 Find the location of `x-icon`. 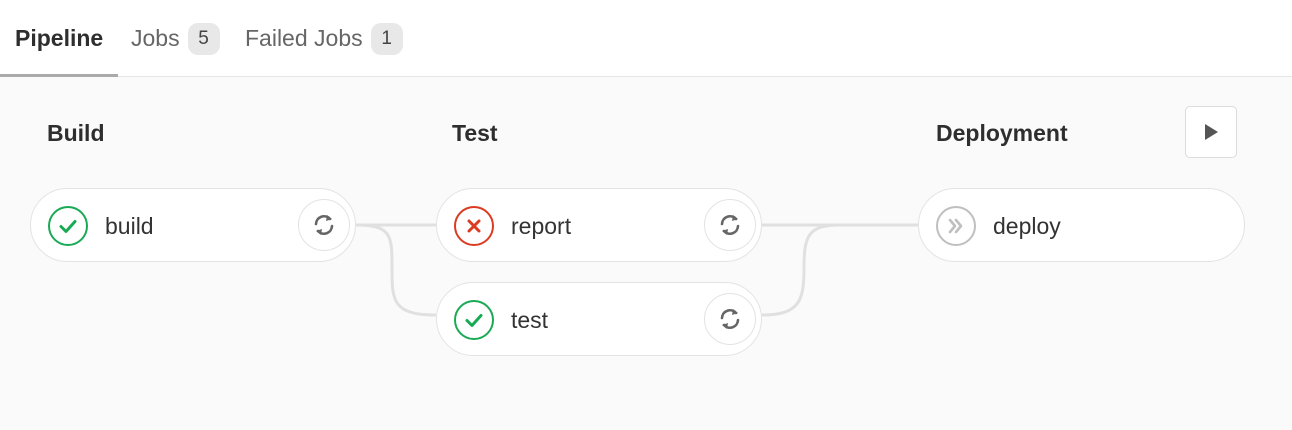

x-icon is located at coordinates (474, 226).